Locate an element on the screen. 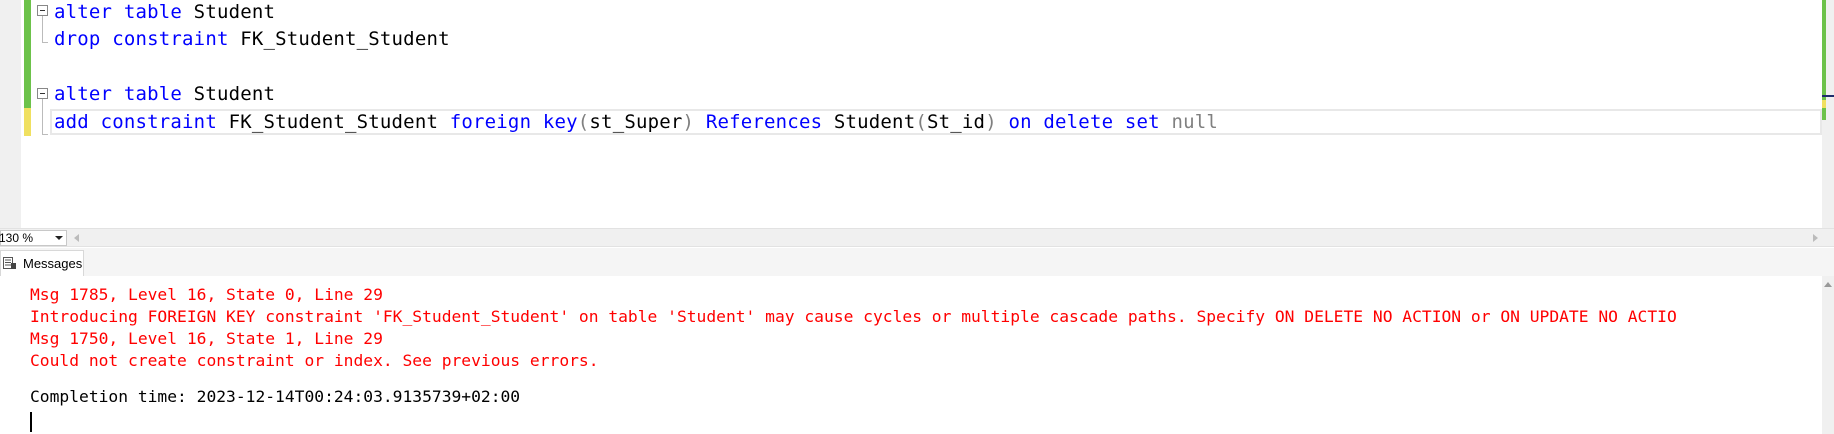  tab-messages: Messages is located at coordinates (42, 263).